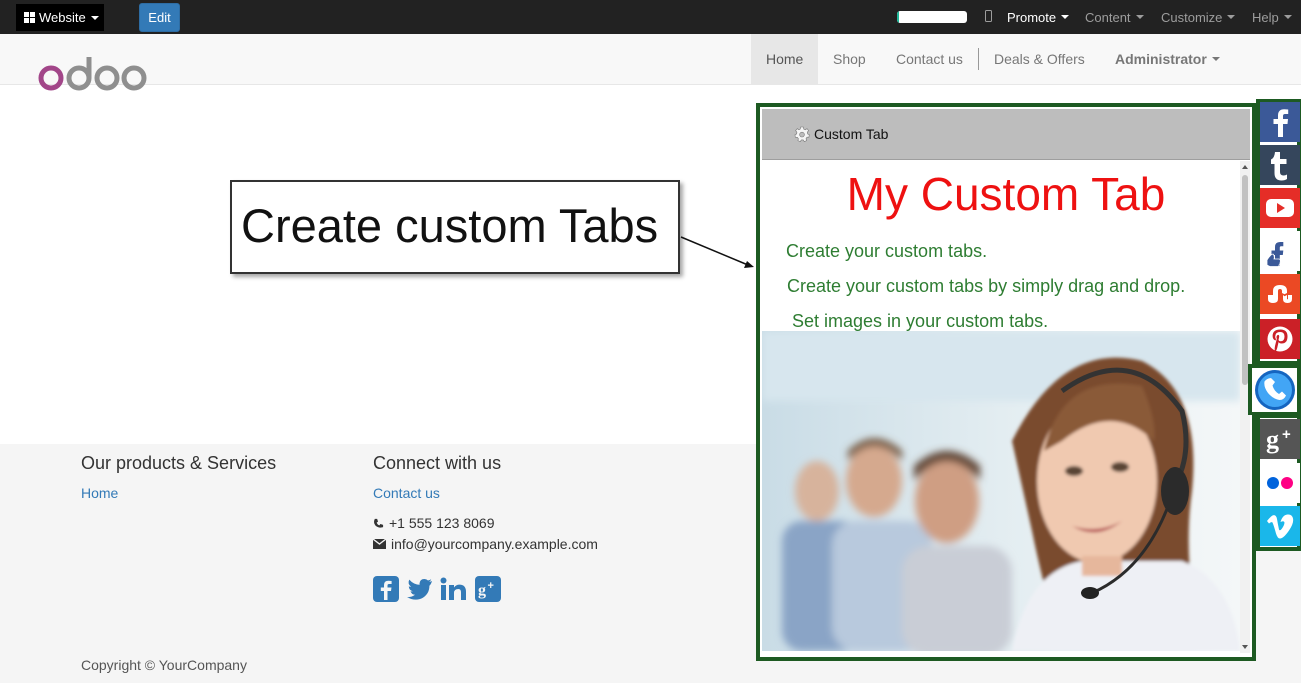  I want to click on footer-phone: +1 555 123 8069, so click(434, 523).